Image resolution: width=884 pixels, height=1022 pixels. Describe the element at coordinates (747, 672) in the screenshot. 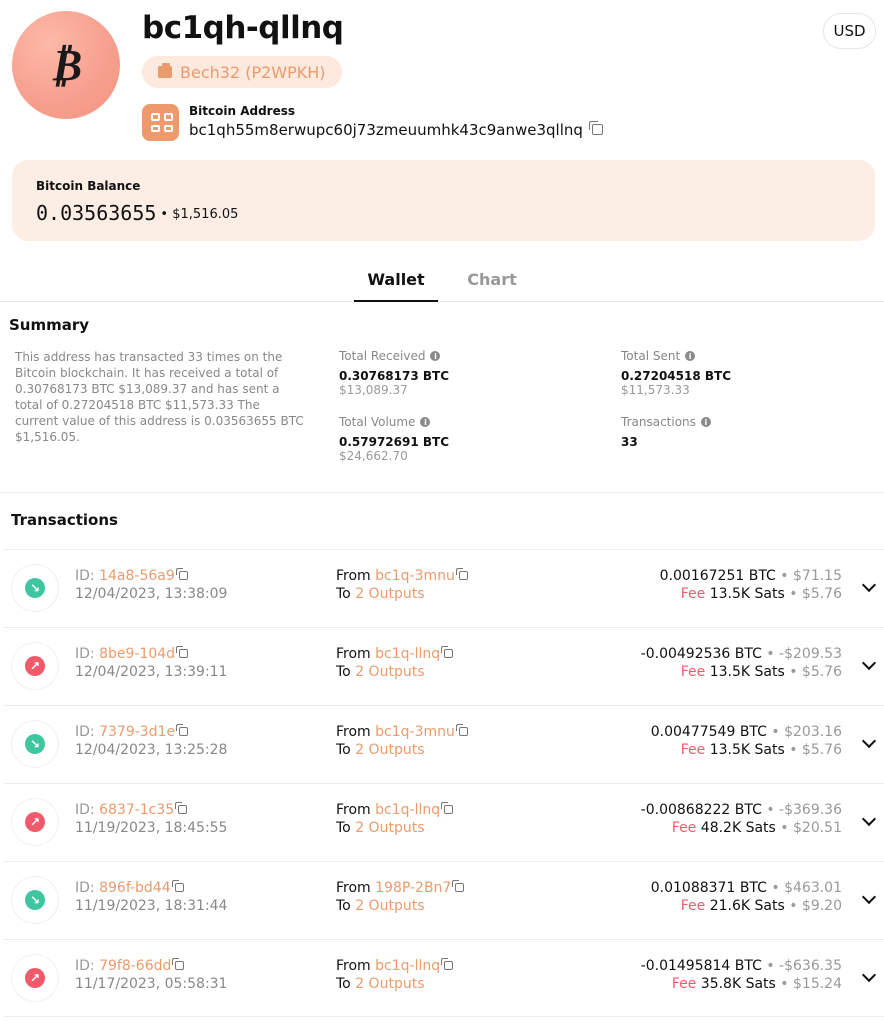

I see `fee-sats: 13.5K Sats` at that location.